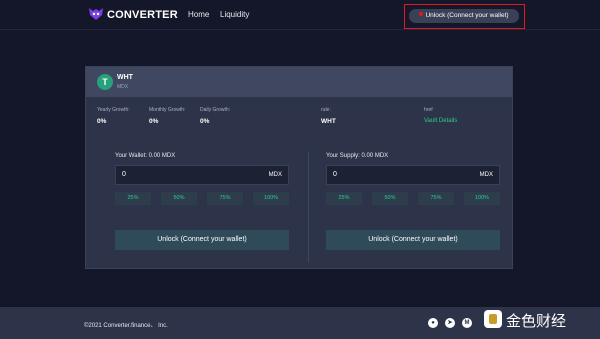  What do you see at coordinates (275, 175) in the screenshot?
I see `wallet-amount-unit: MDX` at bounding box center [275, 175].